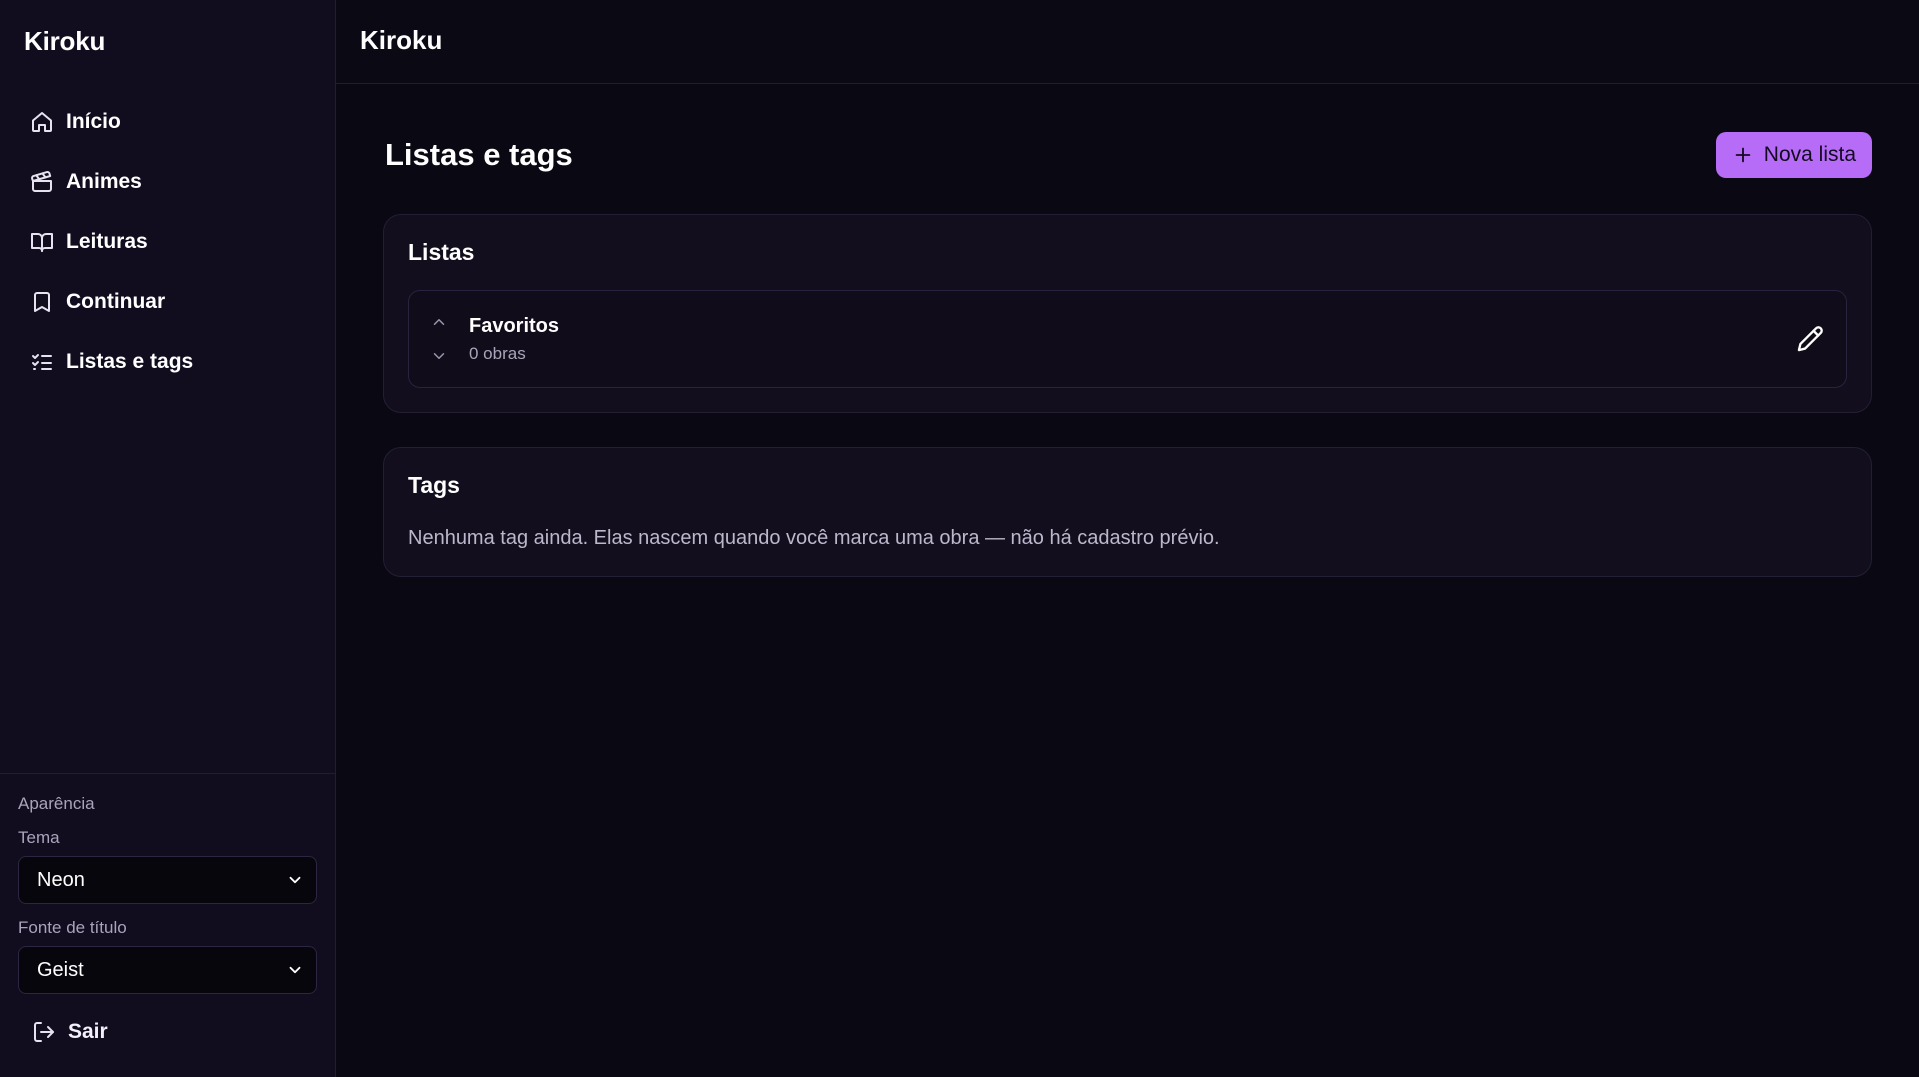  Describe the element at coordinates (167, 302) in the screenshot. I see `sidebar-item-continuar: Continuar` at that location.